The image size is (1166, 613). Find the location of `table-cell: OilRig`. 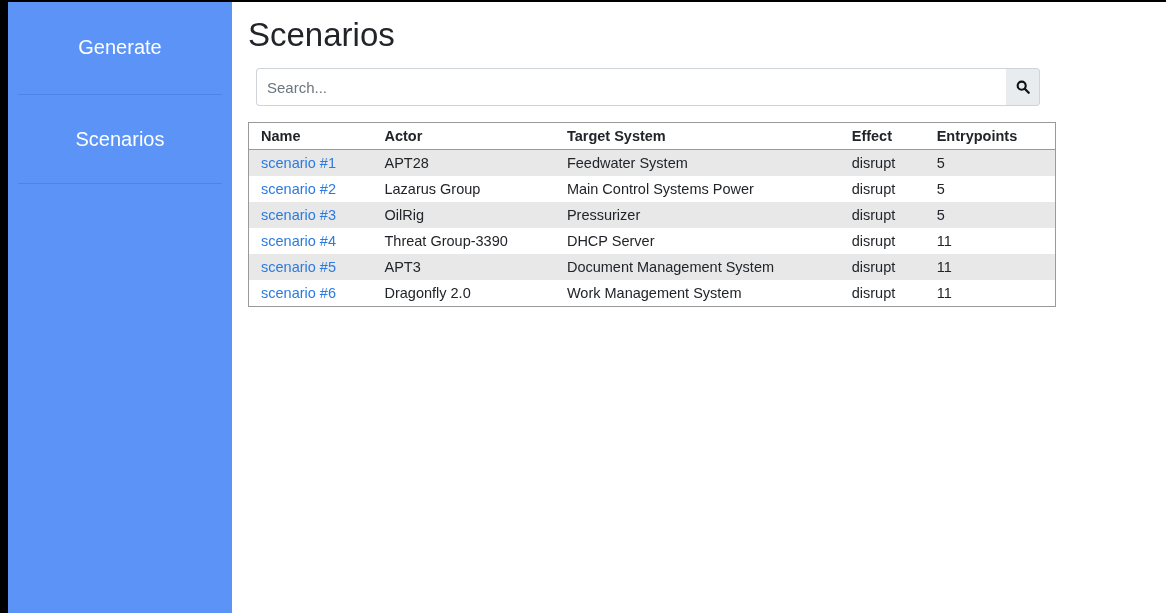

table-cell: OilRig is located at coordinates (463, 215).